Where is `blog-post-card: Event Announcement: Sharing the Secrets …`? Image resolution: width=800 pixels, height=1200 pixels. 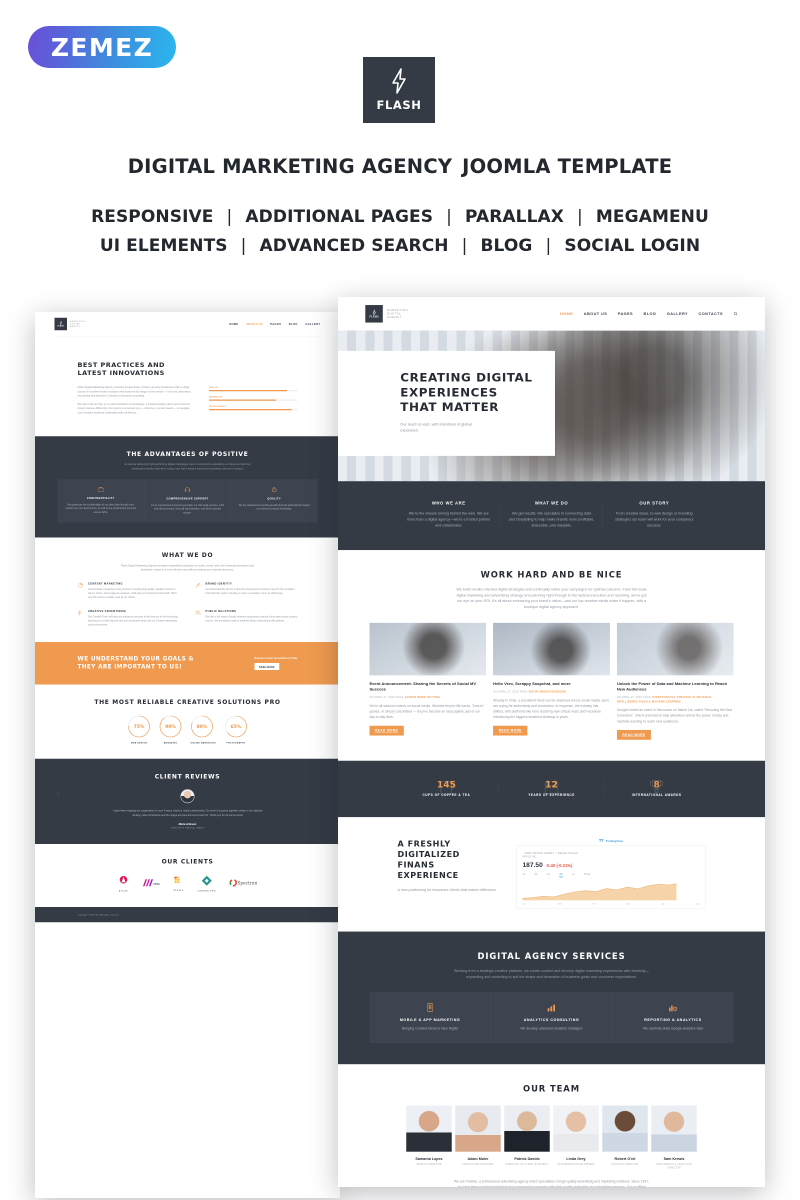
blog-post-card: Event Announcement: Sharing the Secrets … is located at coordinates (428, 681).